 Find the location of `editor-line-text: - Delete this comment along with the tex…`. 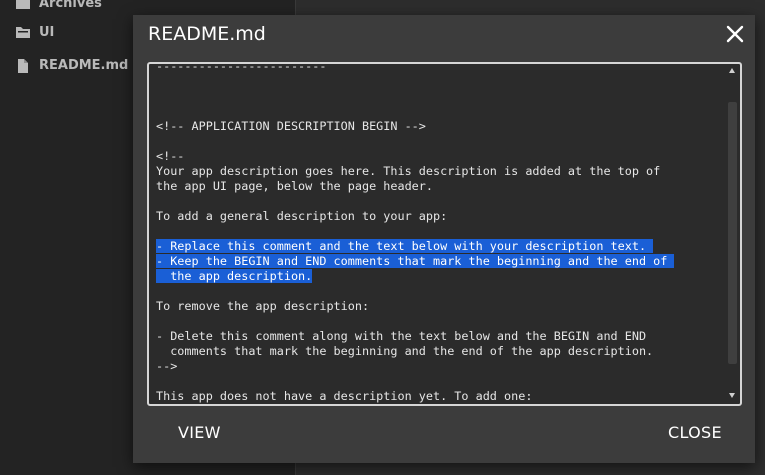

editor-line-text: - Delete this comment along with the tex… is located at coordinates (401, 336).